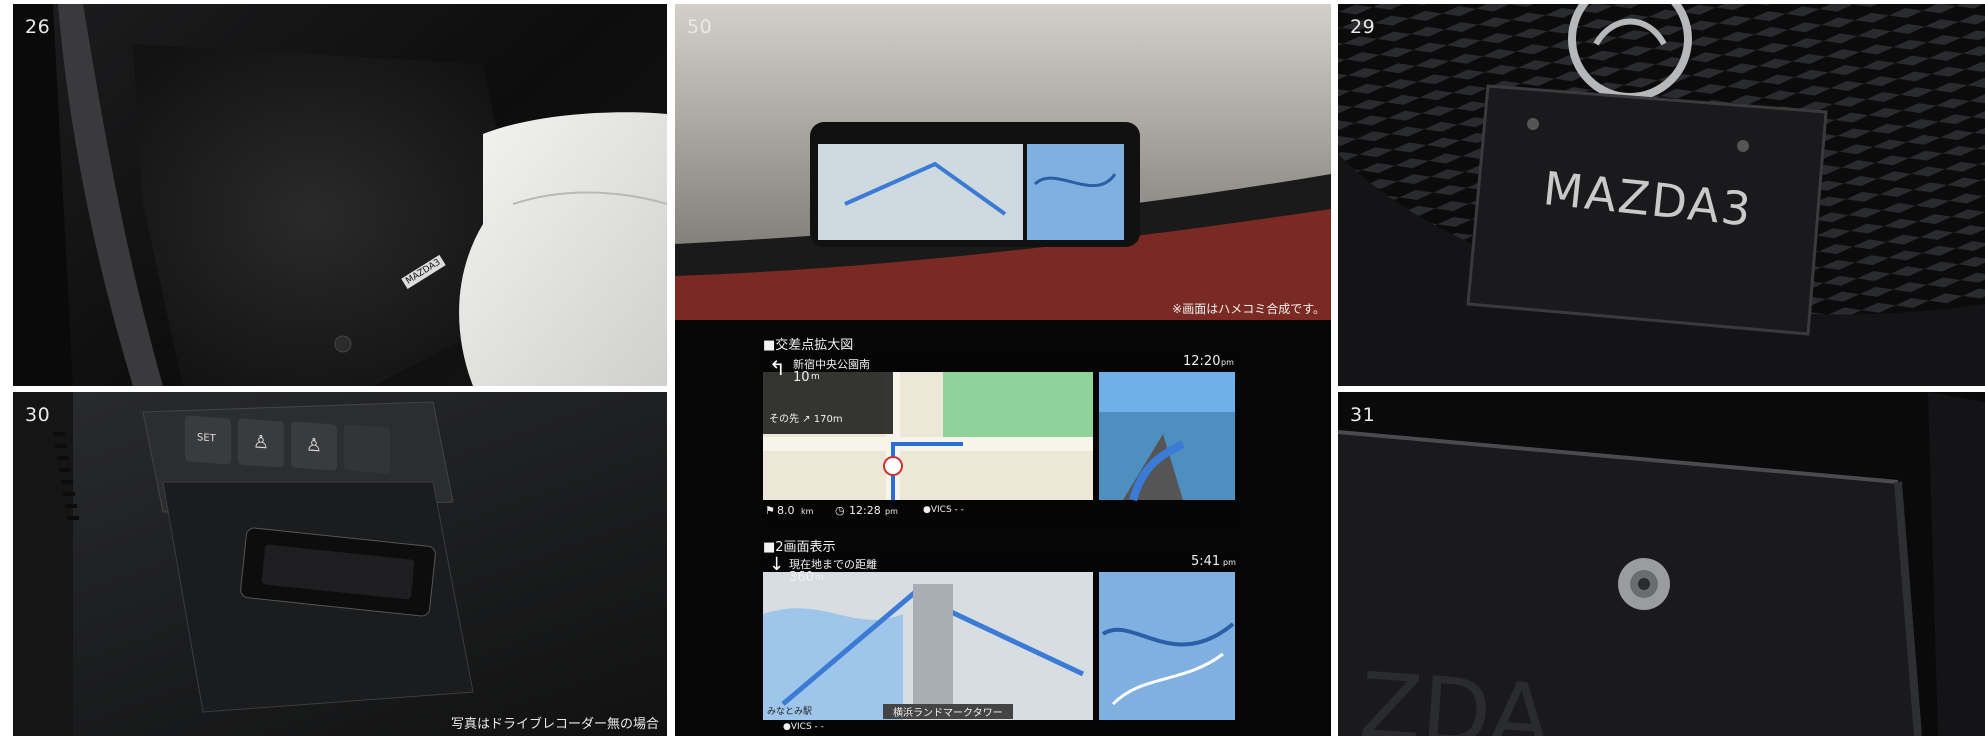 This screenshot has height=736, width=1985. What do you see at coordinates (801, 577) in the screenshot?
I see `distance-value: 360` at bounding box center [801, 577].